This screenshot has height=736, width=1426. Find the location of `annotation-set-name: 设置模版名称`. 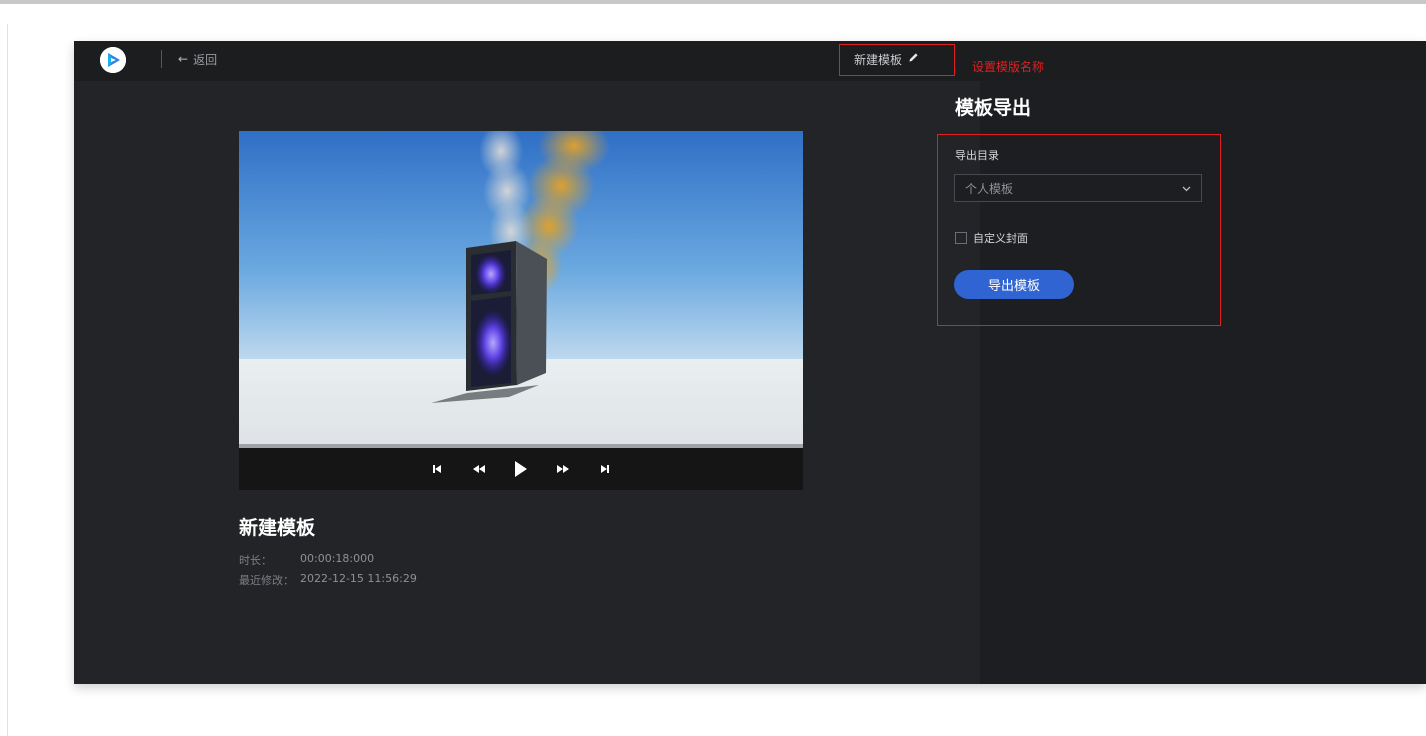

annotation-set-name: 设置模版名称 is located at coordinates (1008, 67).